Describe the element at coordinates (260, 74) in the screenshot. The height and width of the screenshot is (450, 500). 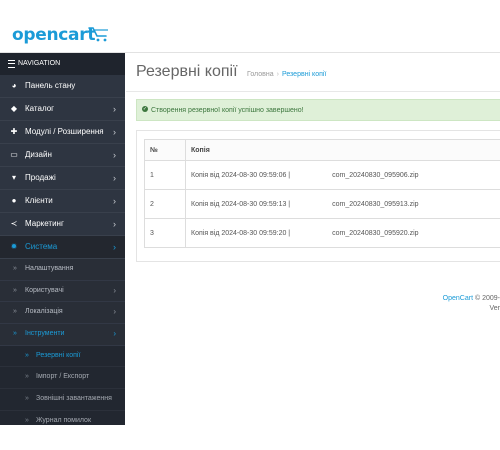
I see `breadcrumb-home: Головна` at that location.